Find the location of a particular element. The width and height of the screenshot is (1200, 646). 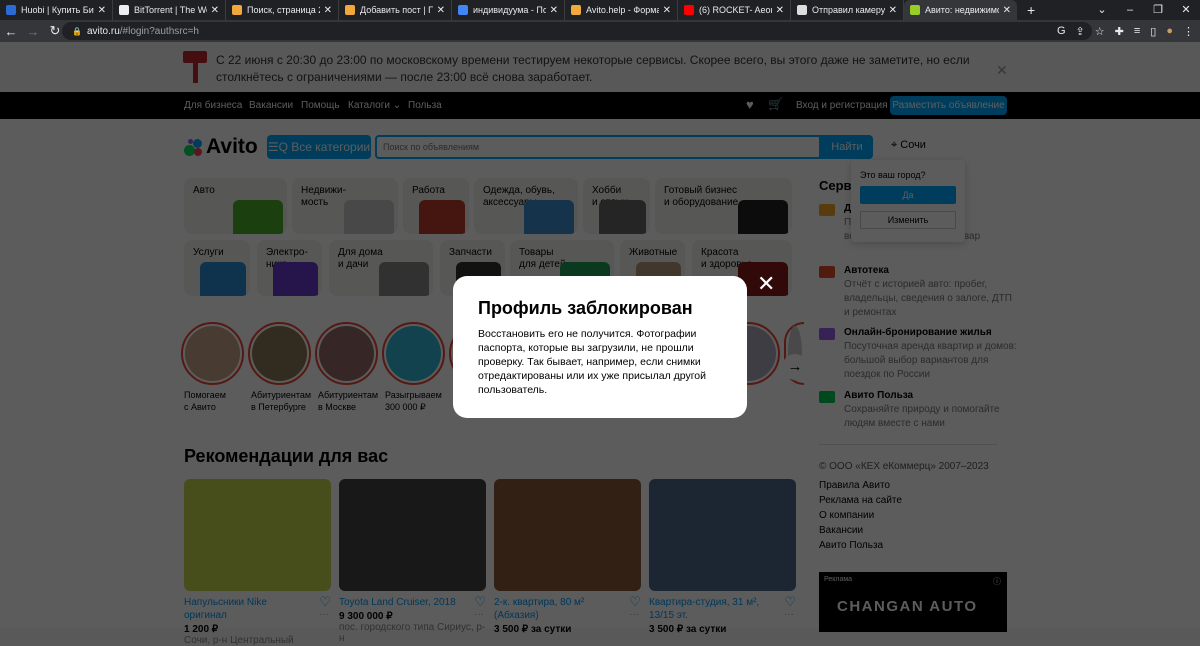

category-tile: Для дома и дачи is located at coordinates (381, 268).